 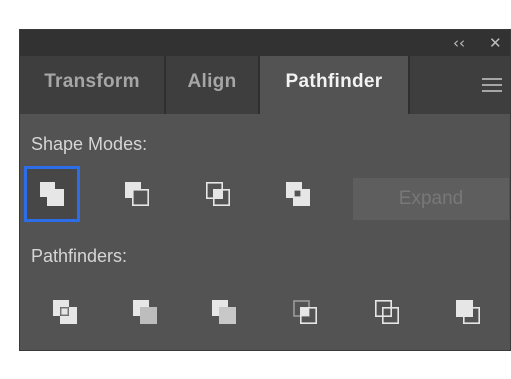 I want to click on unite-button, so click(x=52, y=194).